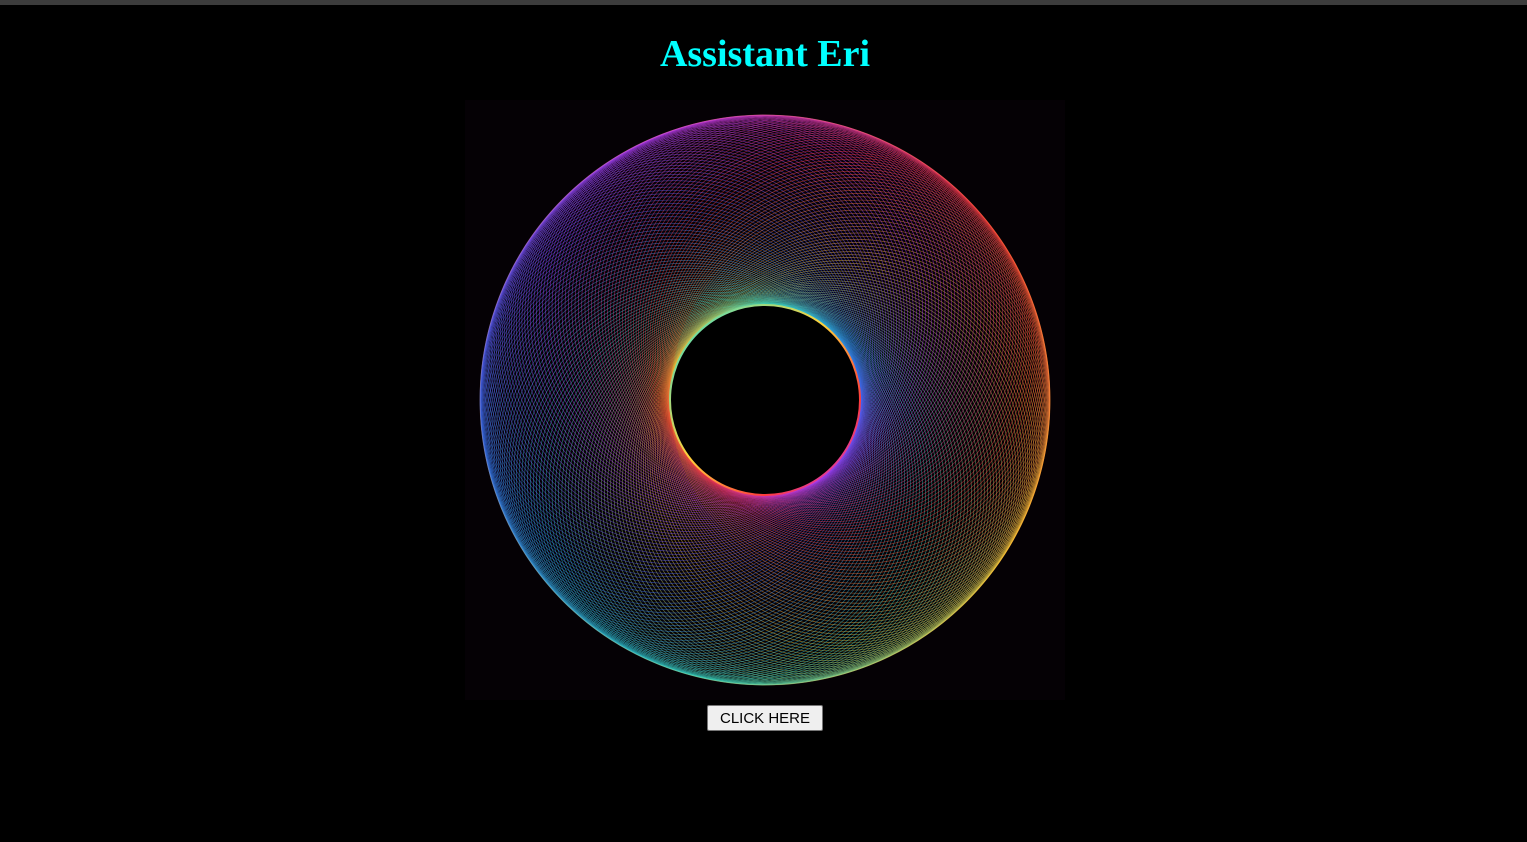 Image resolution: width=1527 pixels, height=842 pixels. Describe the element at coordinates (765, 54) in the screenshot. I see `page-title: Assistant Eri` at that location.